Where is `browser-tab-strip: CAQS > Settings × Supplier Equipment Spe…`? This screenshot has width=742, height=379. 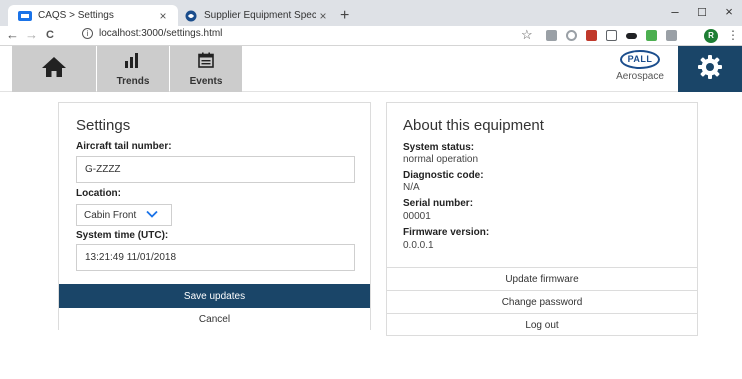 browser-tab-strip: CAQS > Settings × Supplier Equipment Spe… is located at coordinates (371, 13).